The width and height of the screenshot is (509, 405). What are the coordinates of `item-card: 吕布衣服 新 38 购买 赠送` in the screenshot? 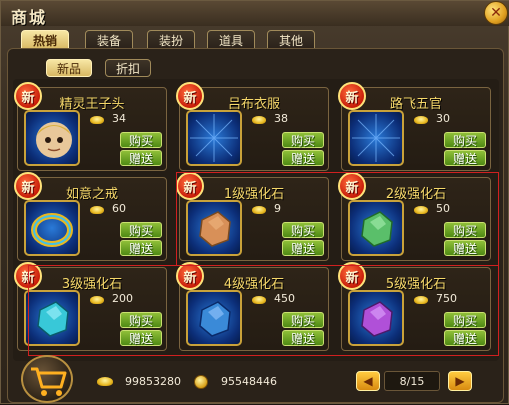 It's located at (252, 126).